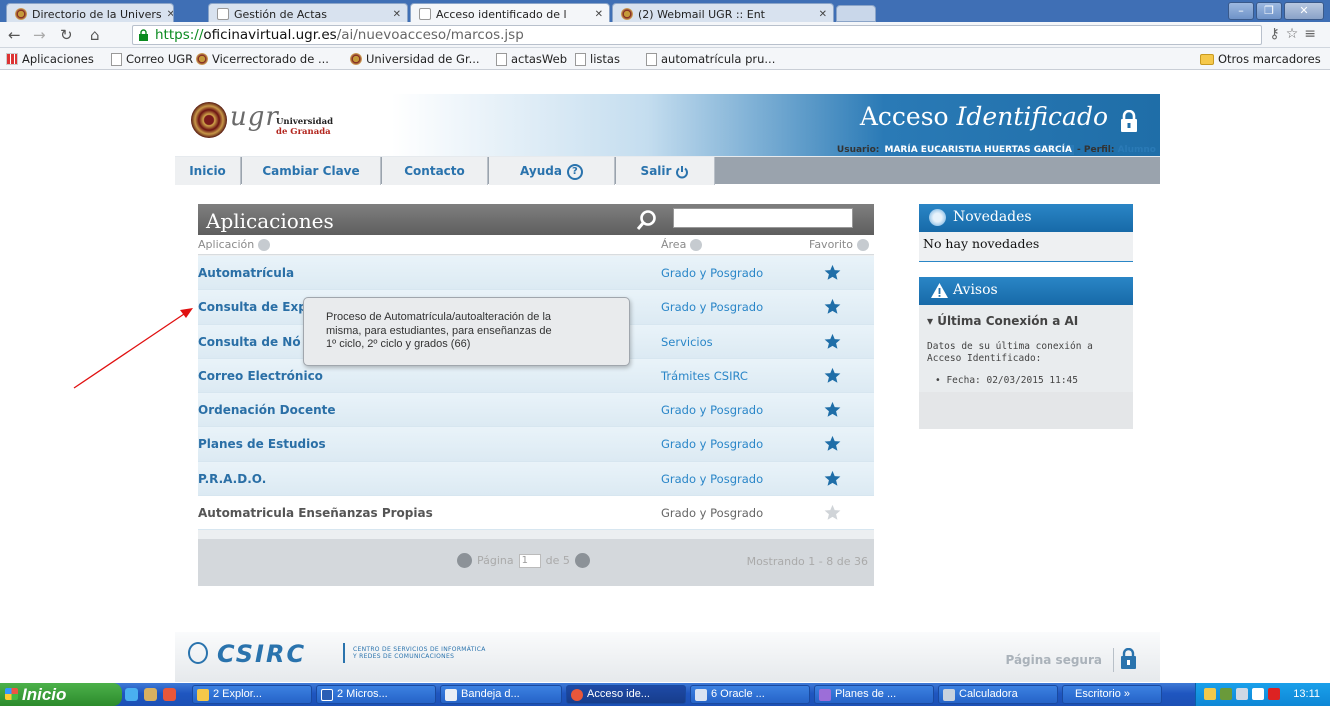 The image size is (1330, 706). Describe the element at coordinates (1098, 694) in the screenshot. I see `desktop-label: Escritorio` at that location.